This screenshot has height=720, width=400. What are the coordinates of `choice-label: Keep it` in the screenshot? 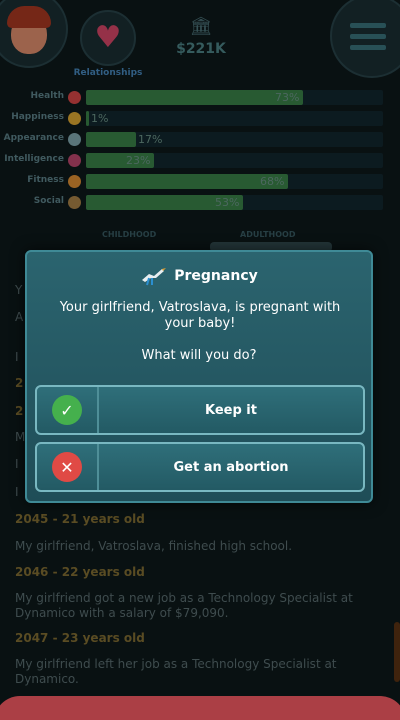 It's located at (231, 410).